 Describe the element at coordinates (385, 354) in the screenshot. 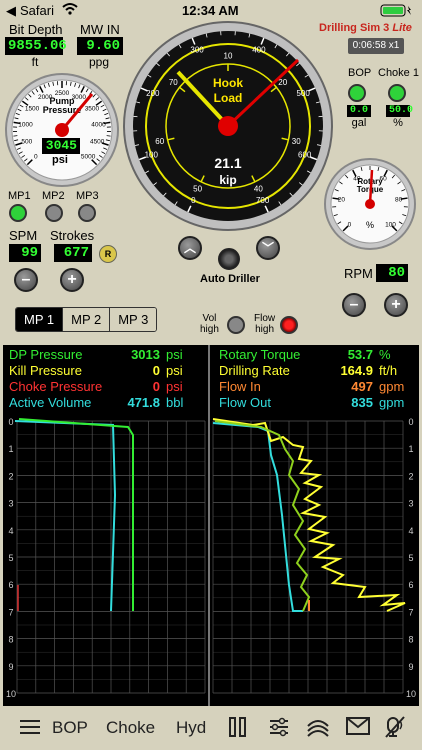

I see `right-readout-unit: %` at that location.